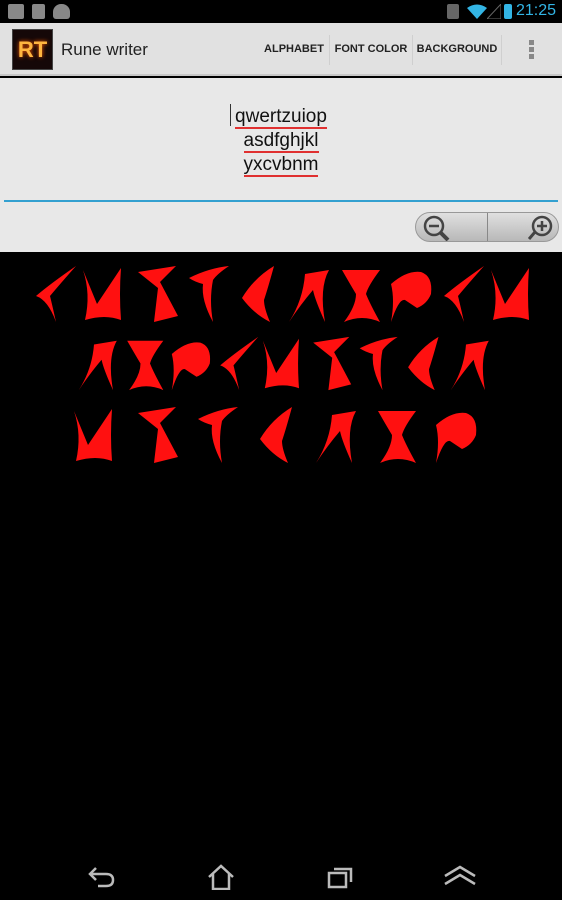  What do you see at coordinates (460, 876) in the screenshot?
I see `menu-up-icon` at bounding box center [460, 876].